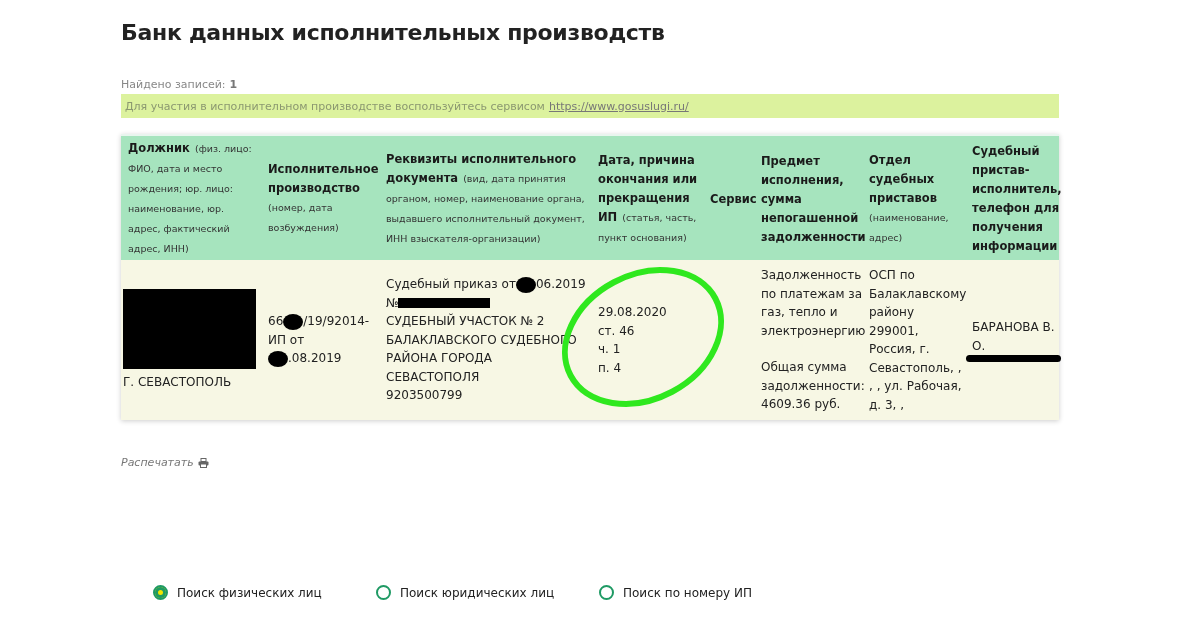 The width and height of the screenshot is (1200, 632). What do you see at coordinates (276, 322) in the screenshot?
I see `cell-text: 66` at bounding box center [276, 322].